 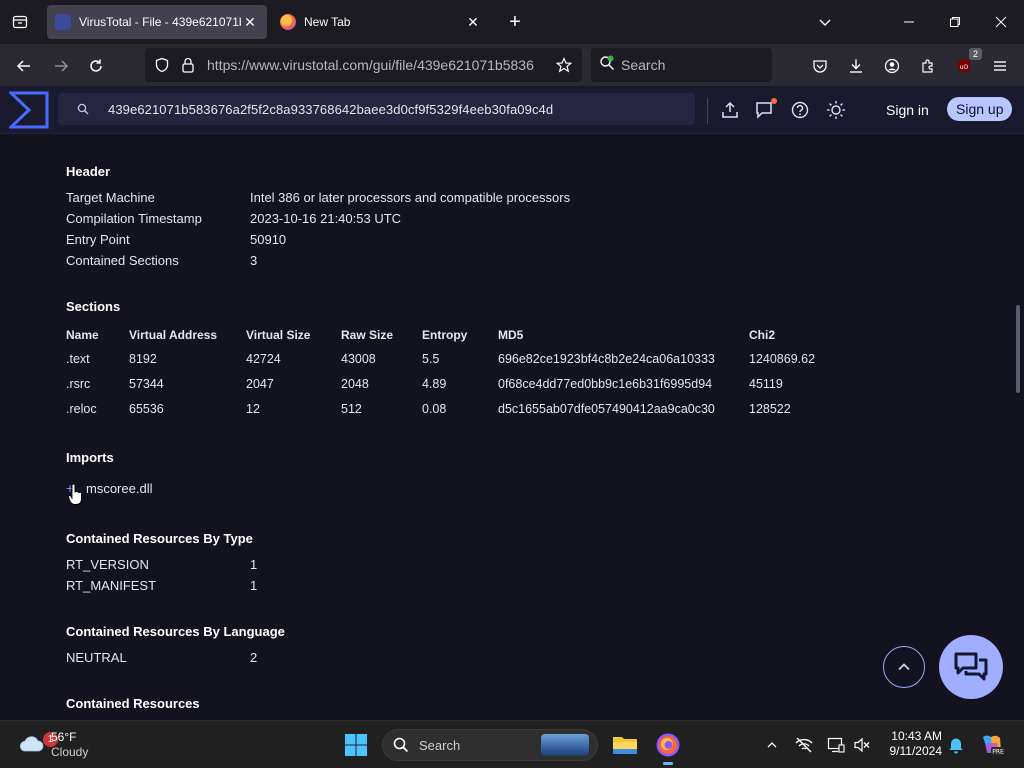 I want to click on browser-search-input: Search, so click(x=681, y=65).